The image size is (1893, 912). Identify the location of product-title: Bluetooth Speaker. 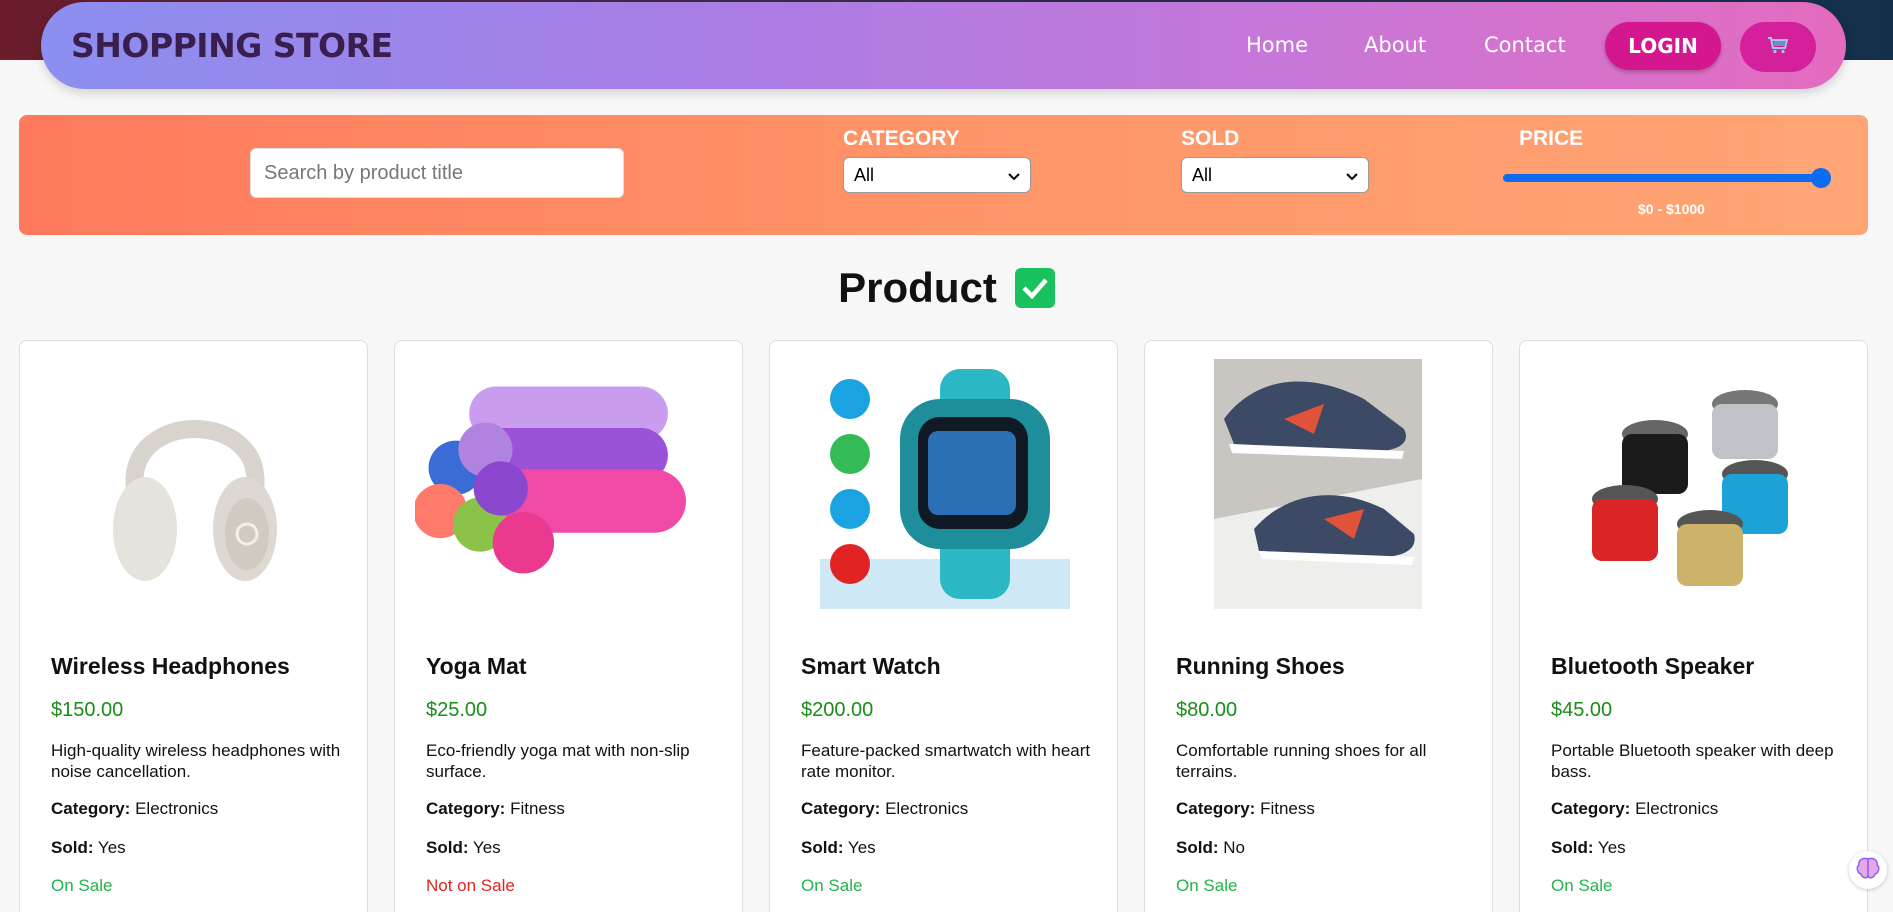
(1652, 666).